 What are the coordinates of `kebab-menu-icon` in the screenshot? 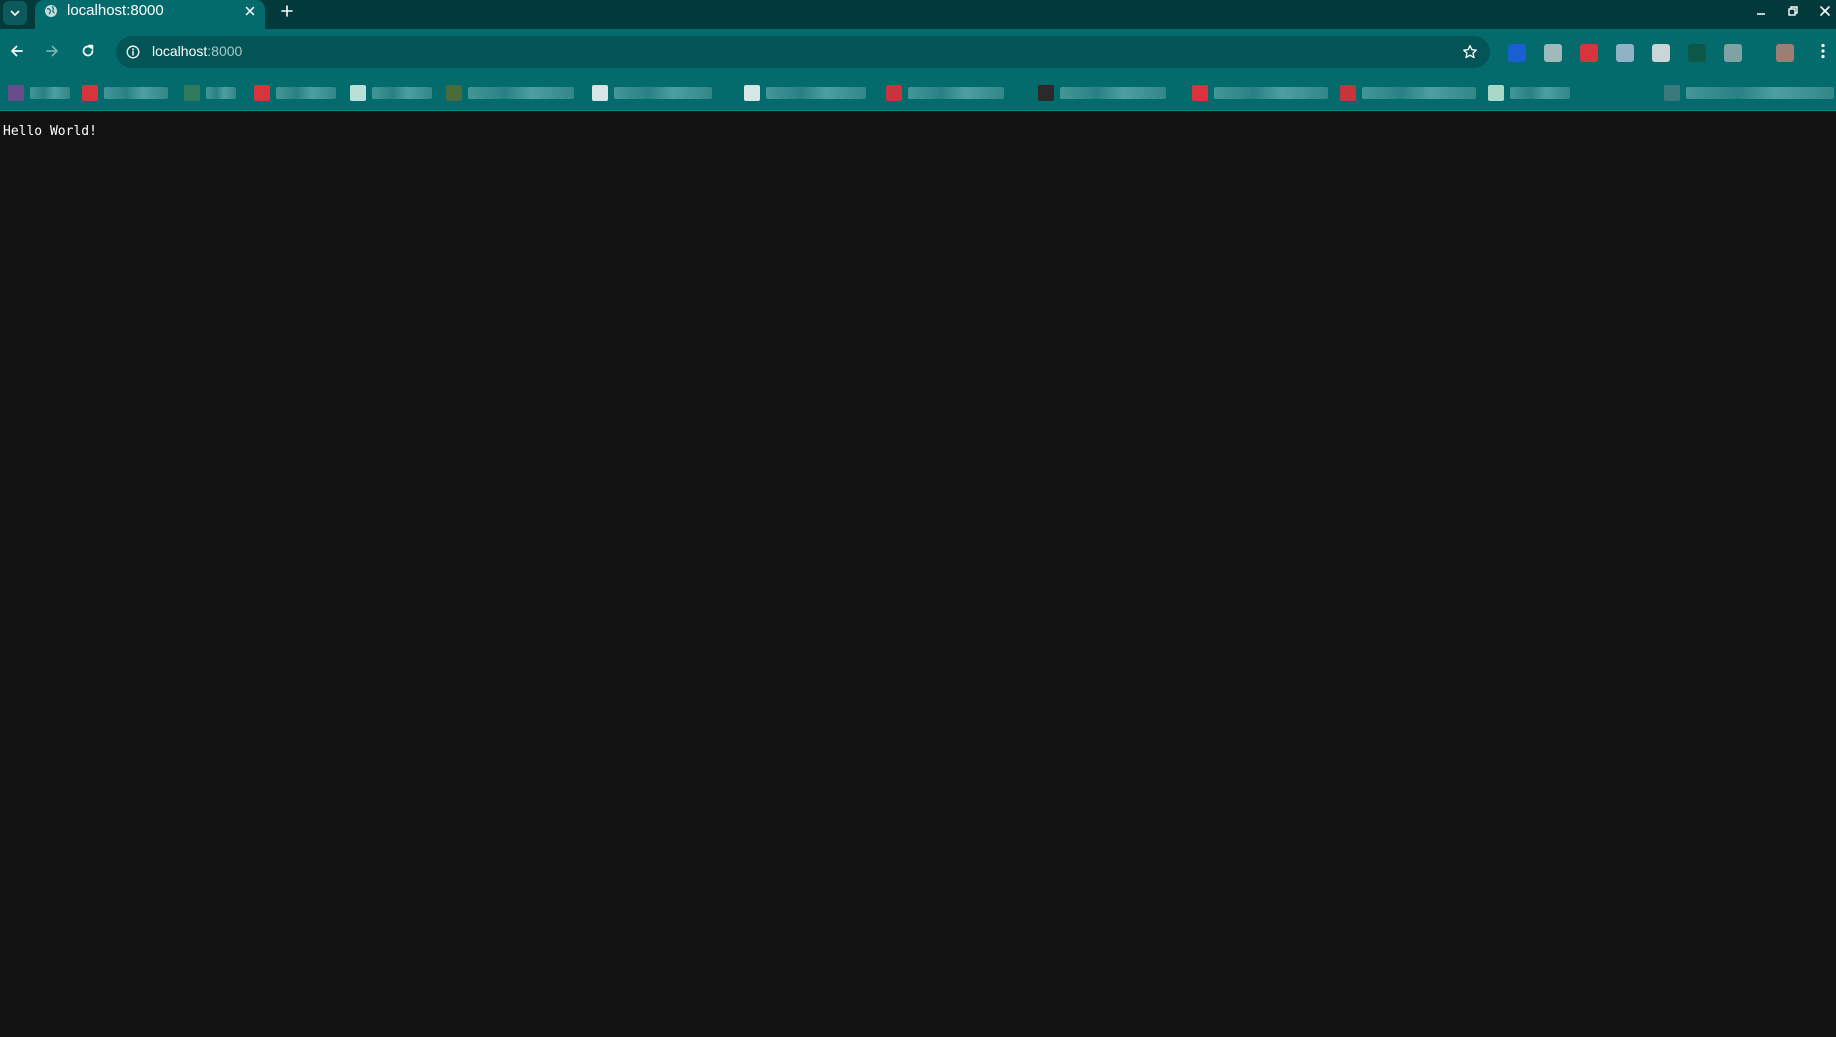 It's located at (1823, 51).